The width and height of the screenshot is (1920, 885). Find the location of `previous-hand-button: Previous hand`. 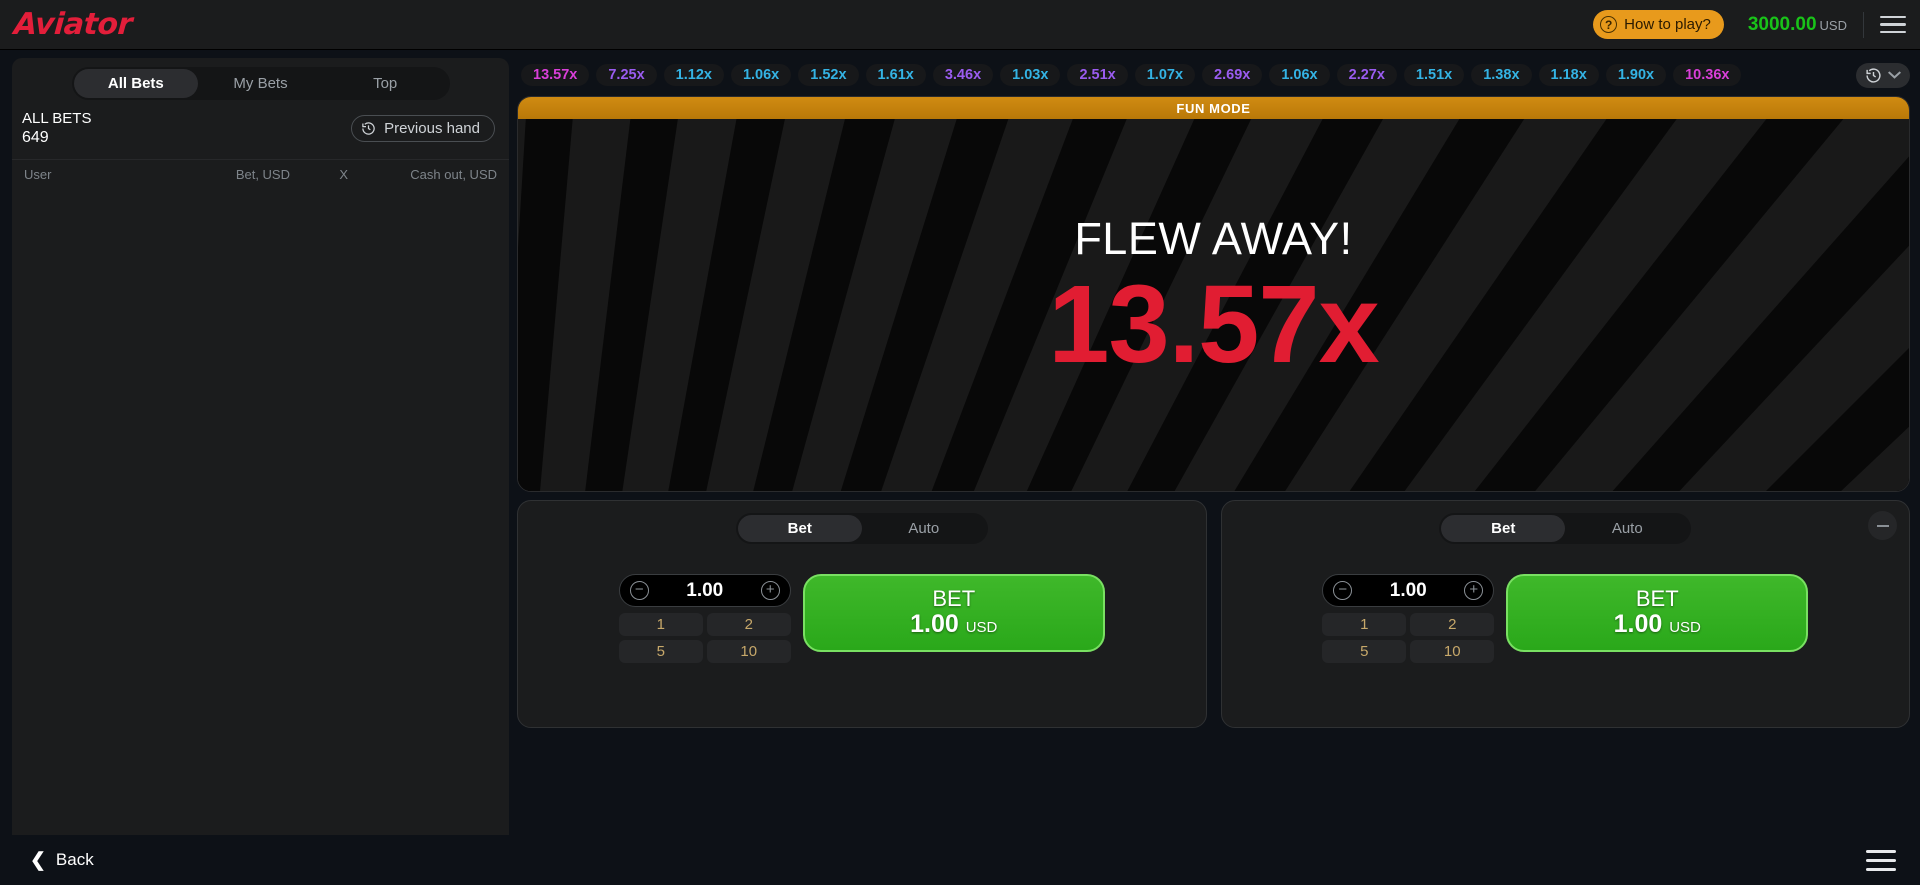

previous-hand-button: Previous hand is located at coordinates (423, 128).